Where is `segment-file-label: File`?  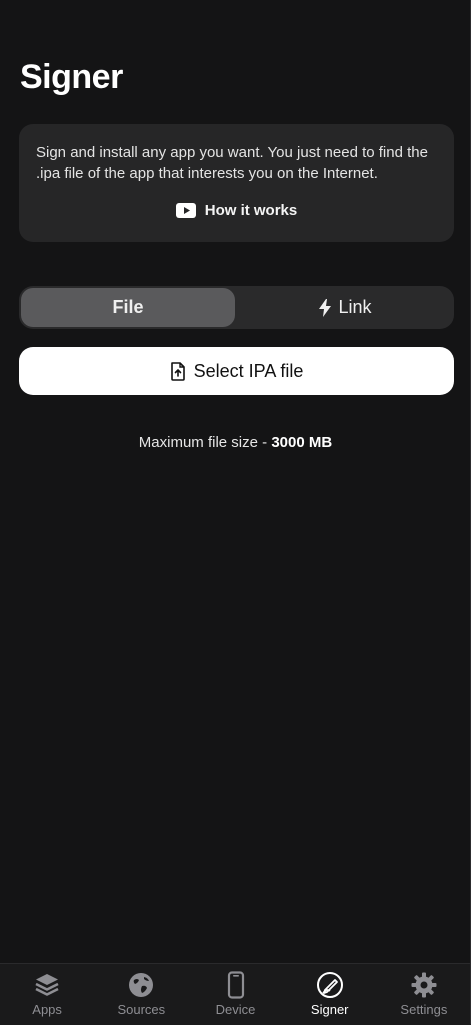 segment-file-label: File is located at coordinates (128, 307).